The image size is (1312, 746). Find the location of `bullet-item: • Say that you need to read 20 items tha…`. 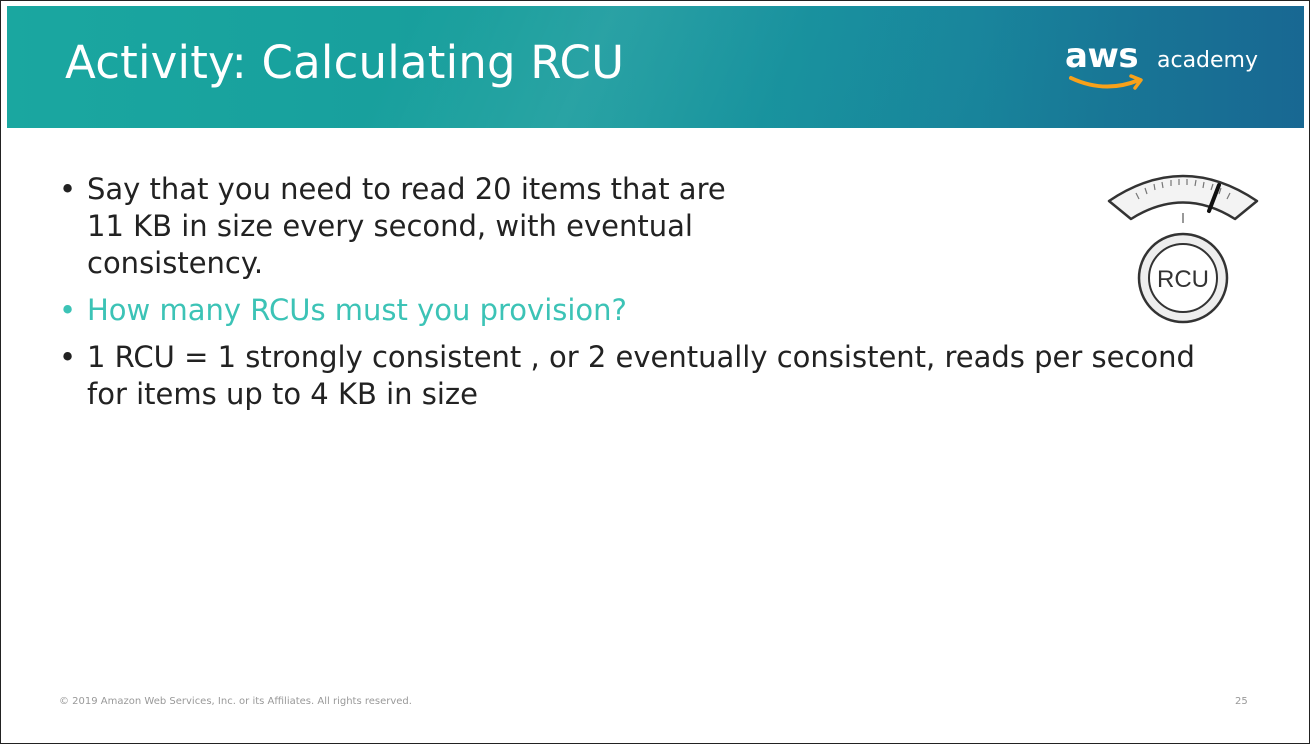

bullet-item: • Say that you need to read 20 items tha… is located at coordinates (392, 226).